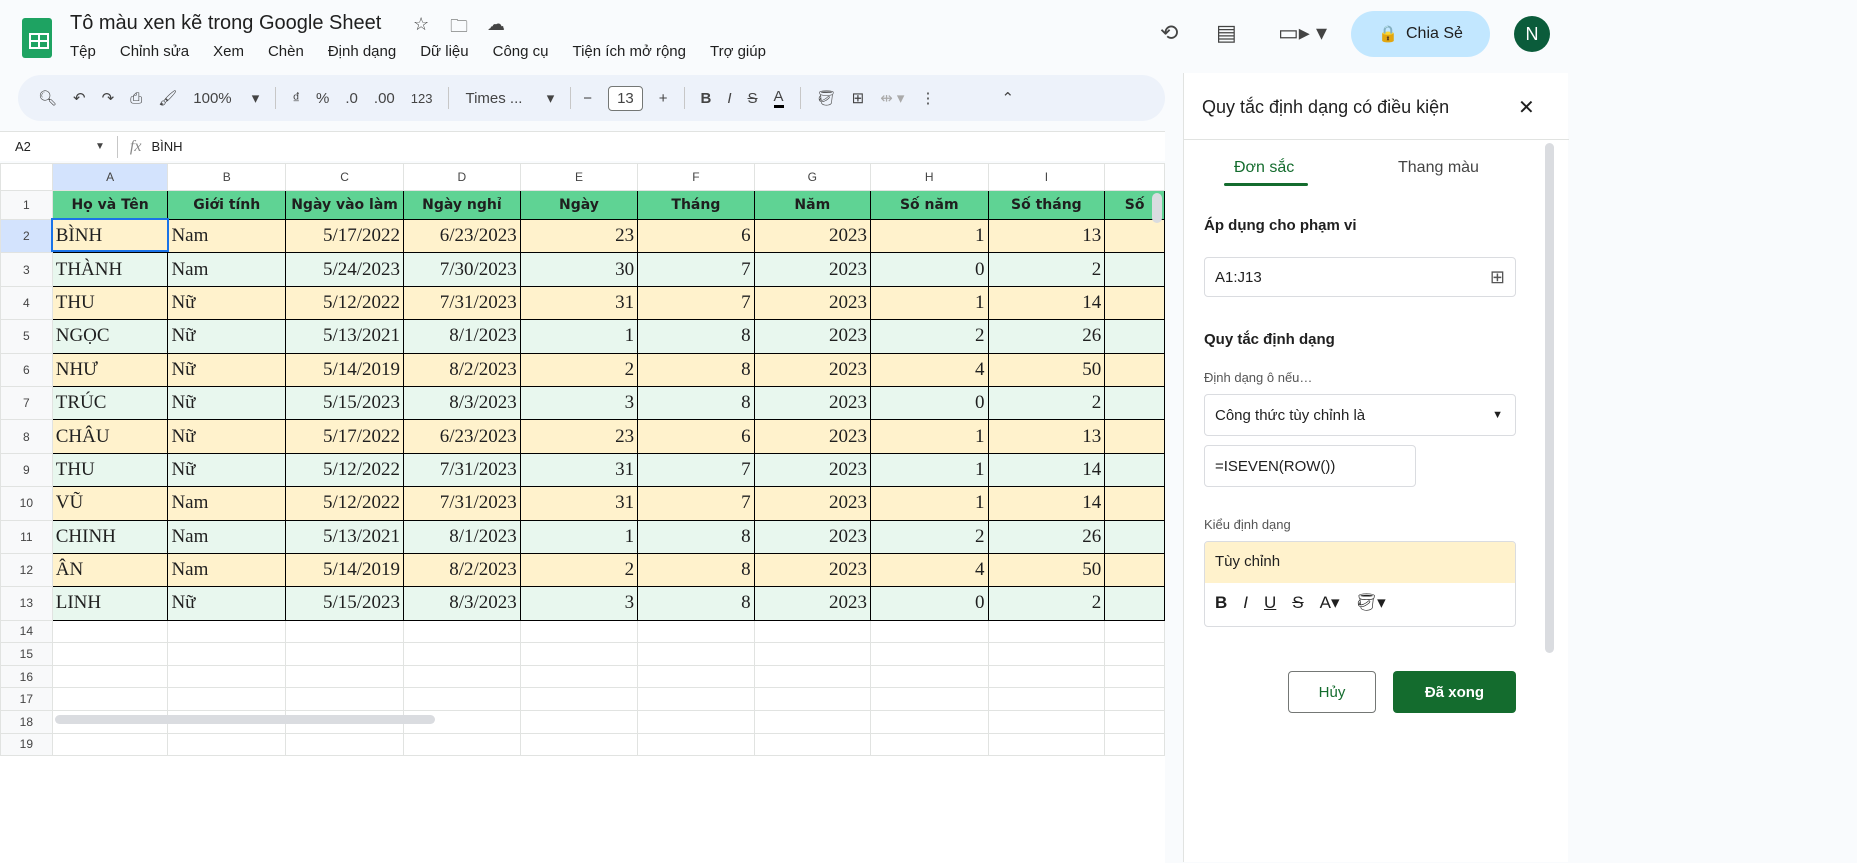  Describe the element at coordinates (696, 205) in the screenshot. I see `header-cell: Tháng` at that location.